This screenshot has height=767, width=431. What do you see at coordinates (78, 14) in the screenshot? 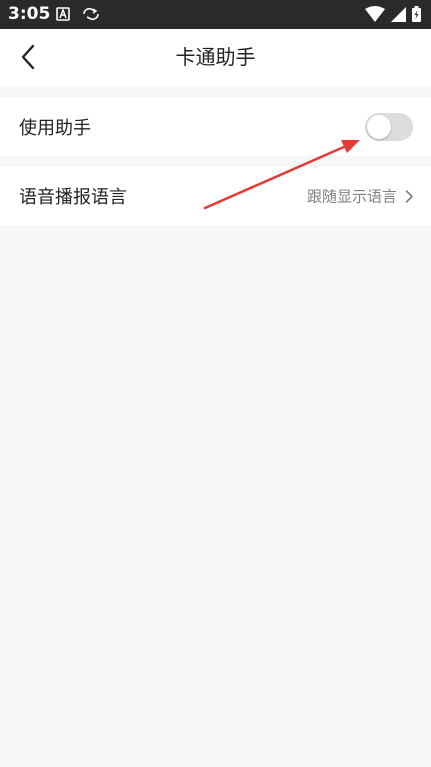
I see `status-left-icons` at bounding box center [78, 14].